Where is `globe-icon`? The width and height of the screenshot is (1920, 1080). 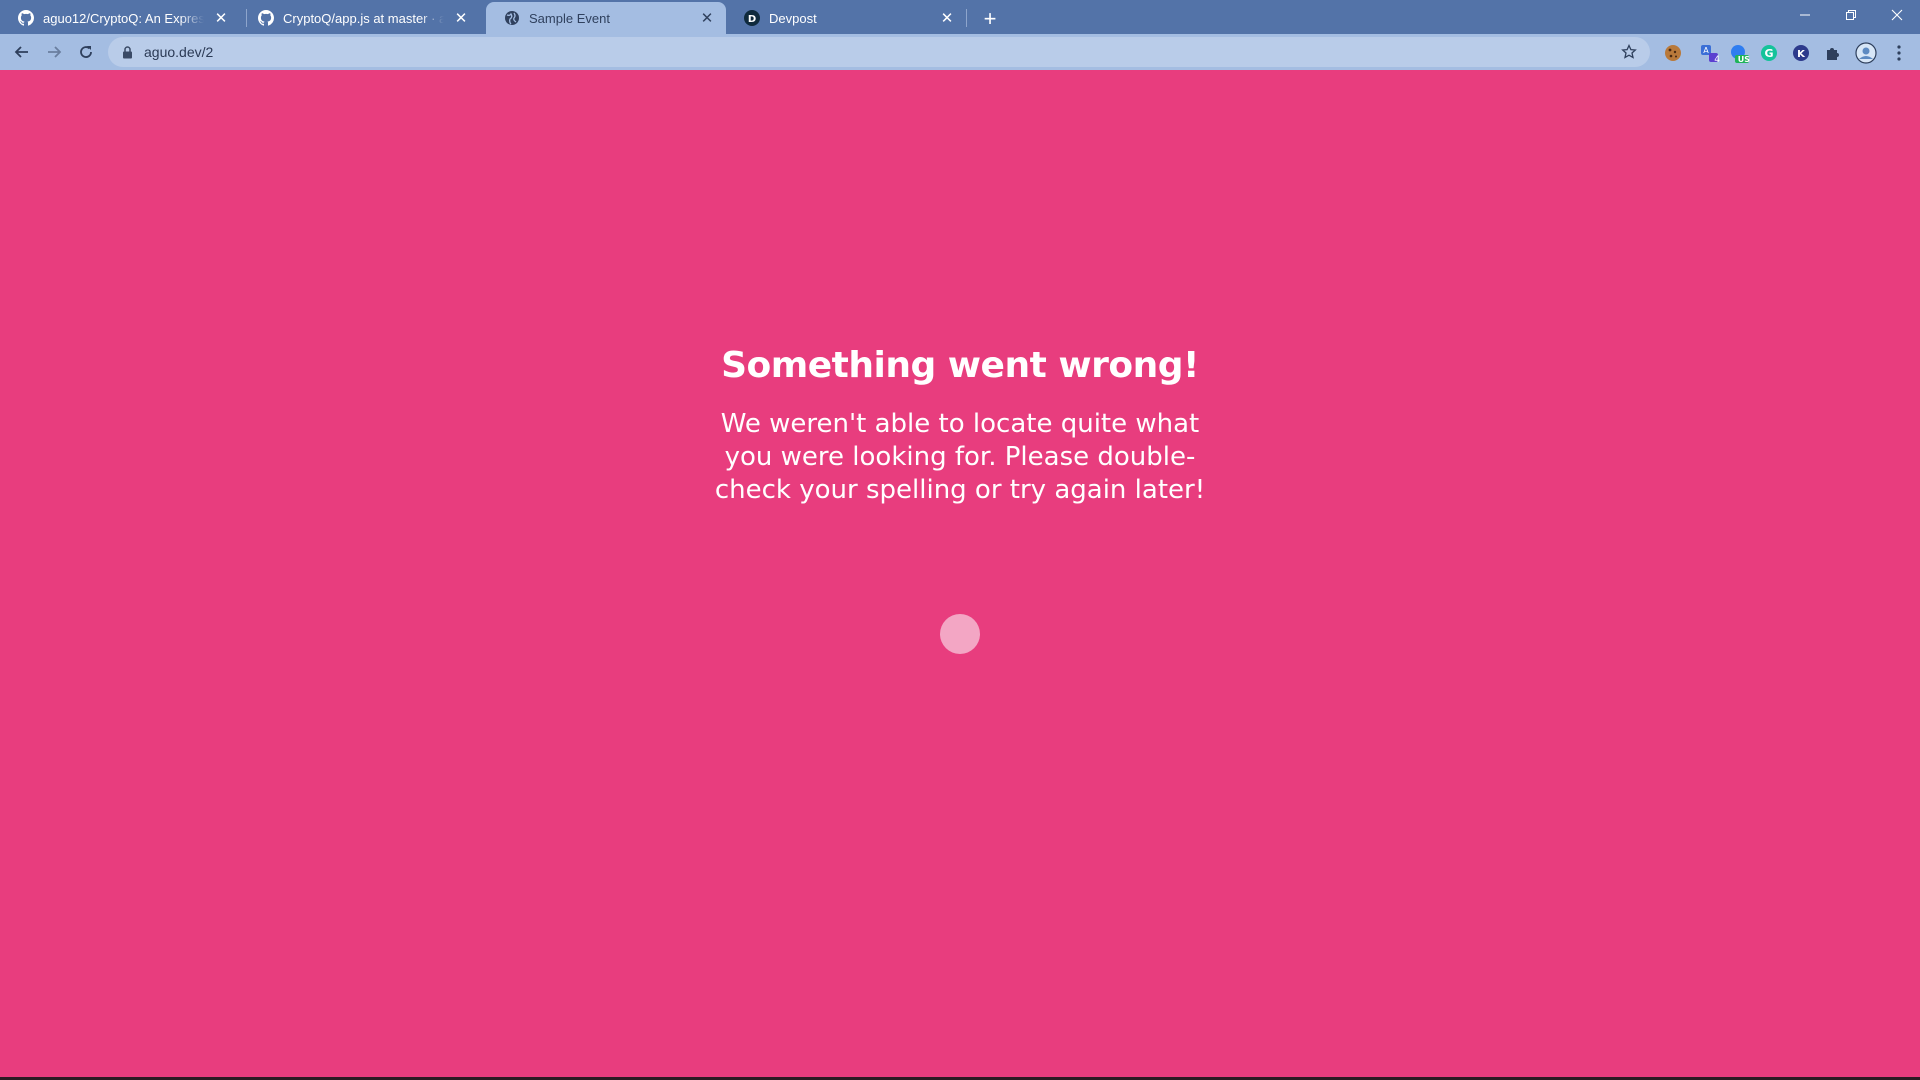
globe-icon is located at coordinates (512, 18).